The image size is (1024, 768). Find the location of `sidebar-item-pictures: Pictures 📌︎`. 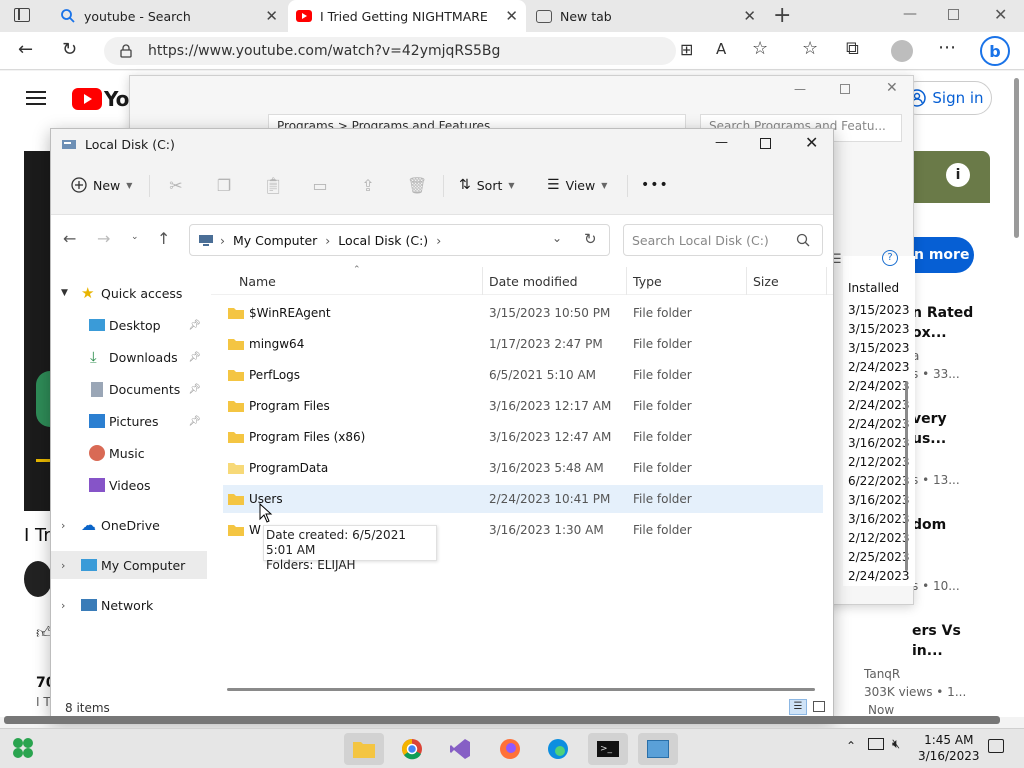

sidebar-item-pictures: Pictures 📌︎ is located at coordinates (129, 421).